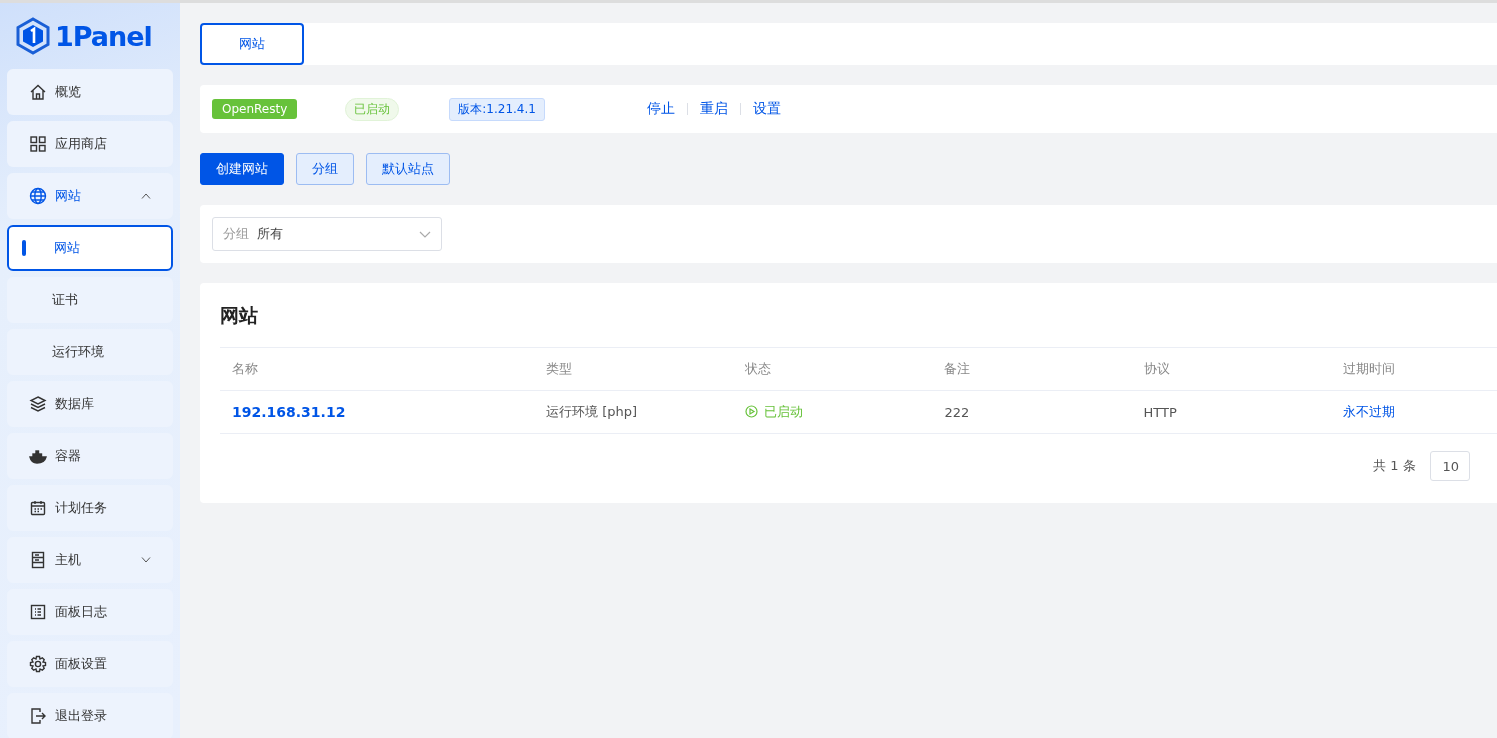 This screenshot has height=738, width=1497. What do you see at coordinates (90, 92) in the screenshot?
I see `menu-item: 概览` at bounding box center [90, 92].